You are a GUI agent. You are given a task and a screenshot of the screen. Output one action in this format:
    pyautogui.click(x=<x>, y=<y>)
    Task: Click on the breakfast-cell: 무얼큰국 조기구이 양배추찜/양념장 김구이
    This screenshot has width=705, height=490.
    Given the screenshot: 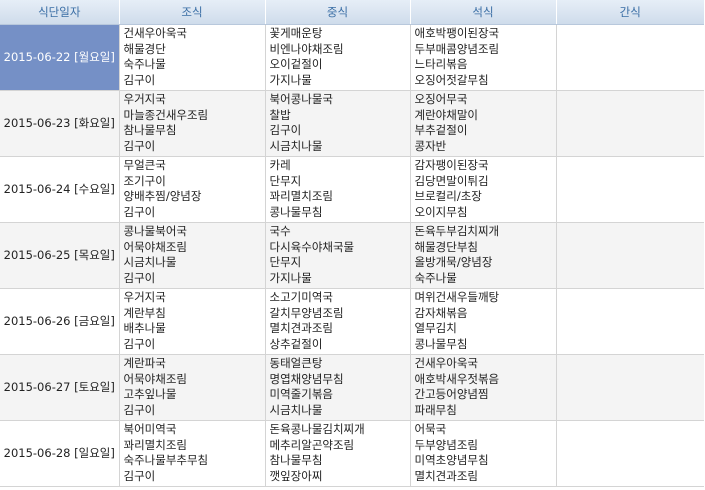 What is the action you would take?
    pyautogui.click(x=192, y=189)
    